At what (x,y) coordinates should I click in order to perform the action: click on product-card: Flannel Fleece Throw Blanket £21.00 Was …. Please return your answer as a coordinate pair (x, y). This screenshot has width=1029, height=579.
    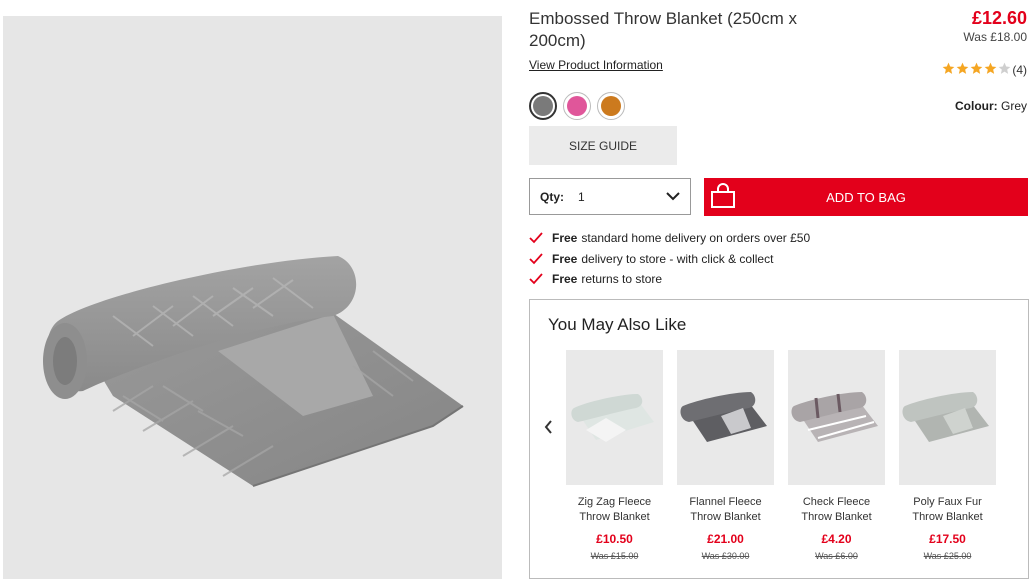
    Looking at the image, I should click on (725, 455).